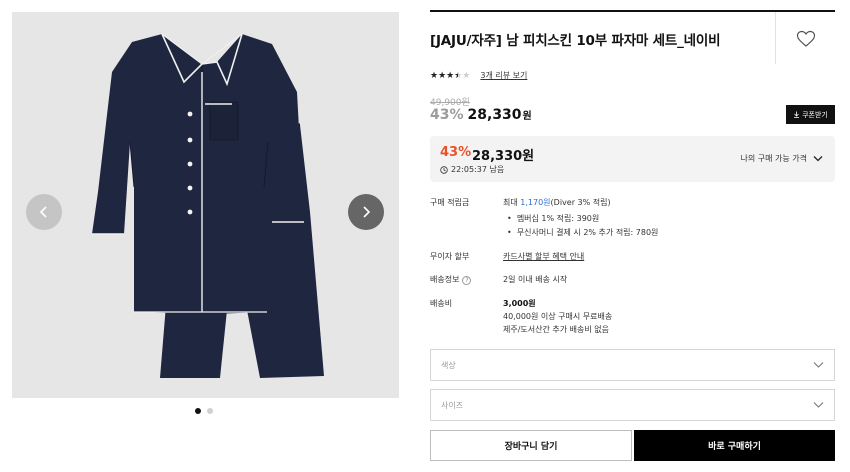 The image size is (850, 472). Describe the element at coordinates (447, 115) in the screenshot. I see `discount-rate: 43%` at that location.